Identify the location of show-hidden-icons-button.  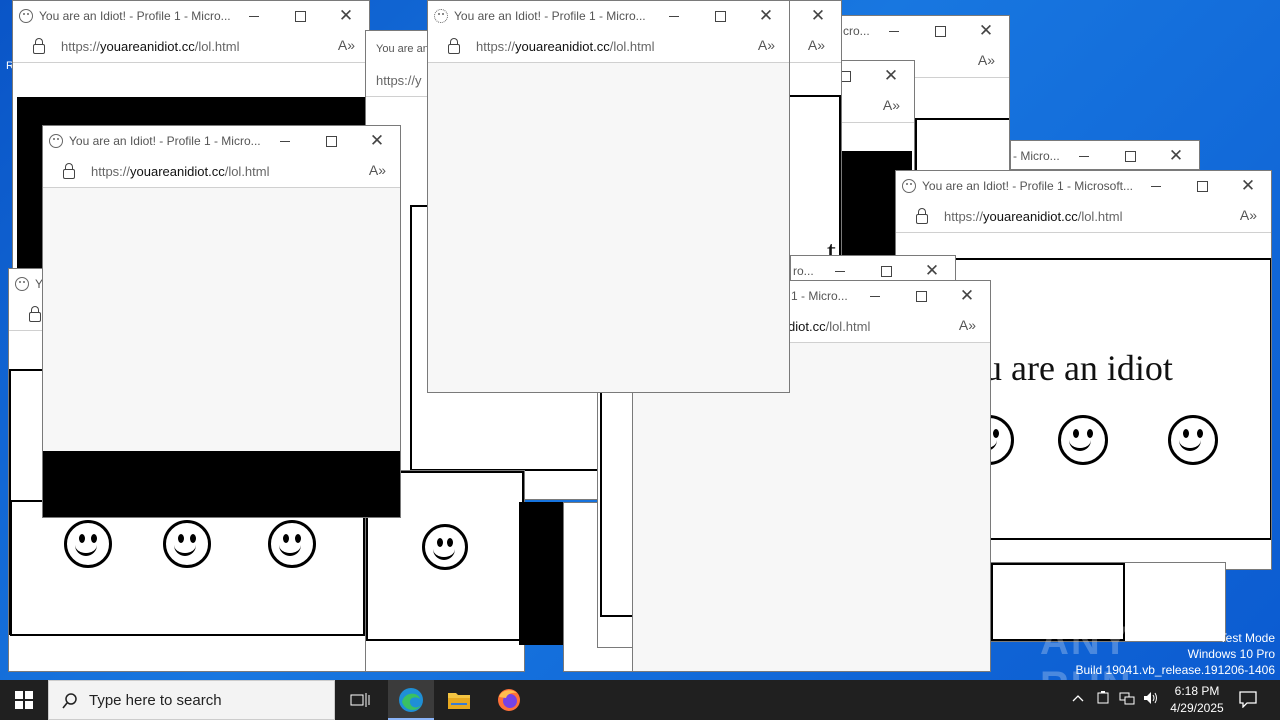
(1078, 698).